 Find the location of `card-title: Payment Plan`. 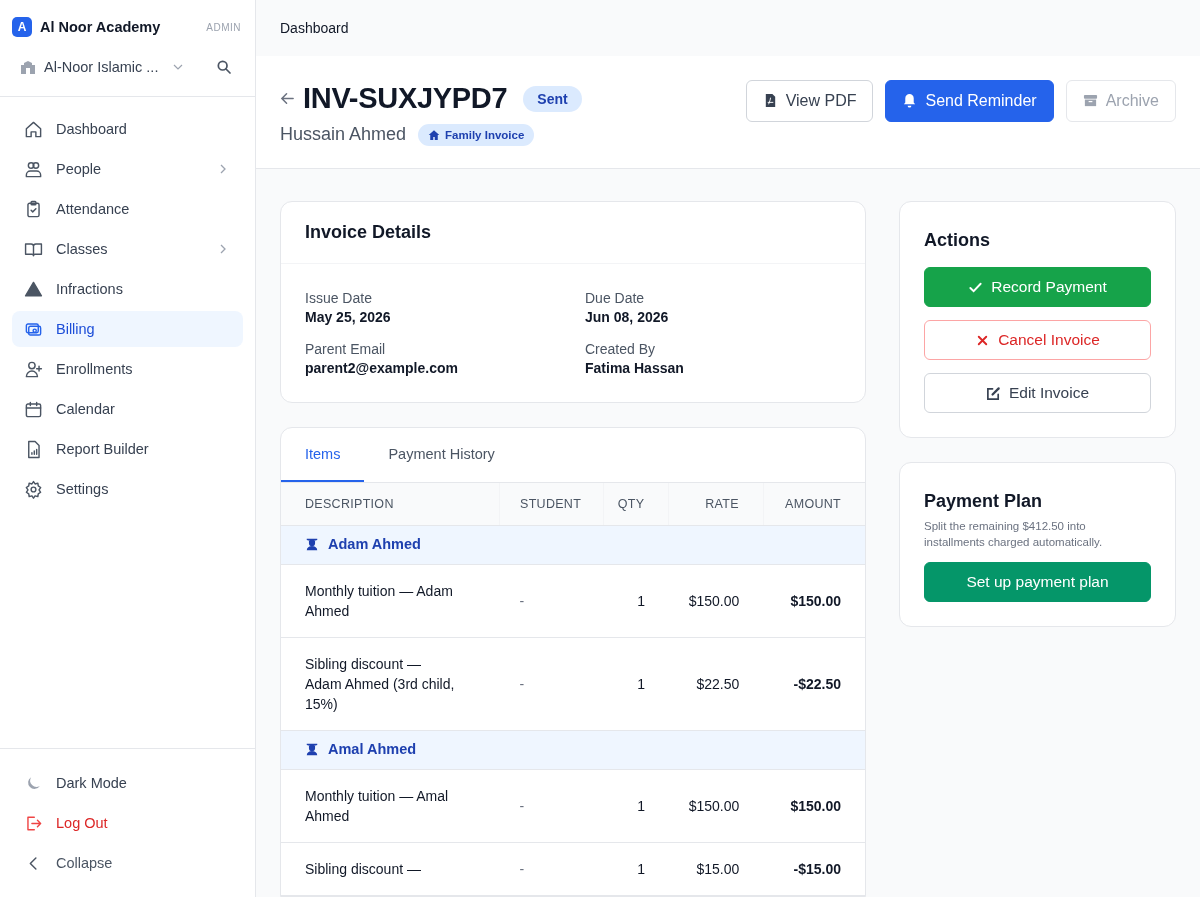

card-title: Payment Plan is located at coordinates (984, 501).